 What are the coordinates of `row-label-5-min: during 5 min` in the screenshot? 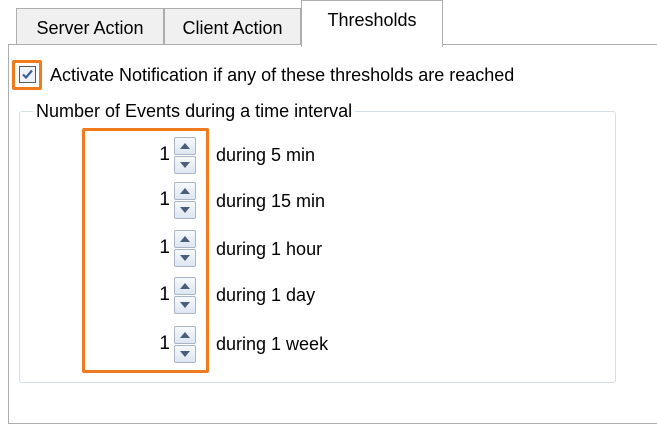 It's located at (266, 155).